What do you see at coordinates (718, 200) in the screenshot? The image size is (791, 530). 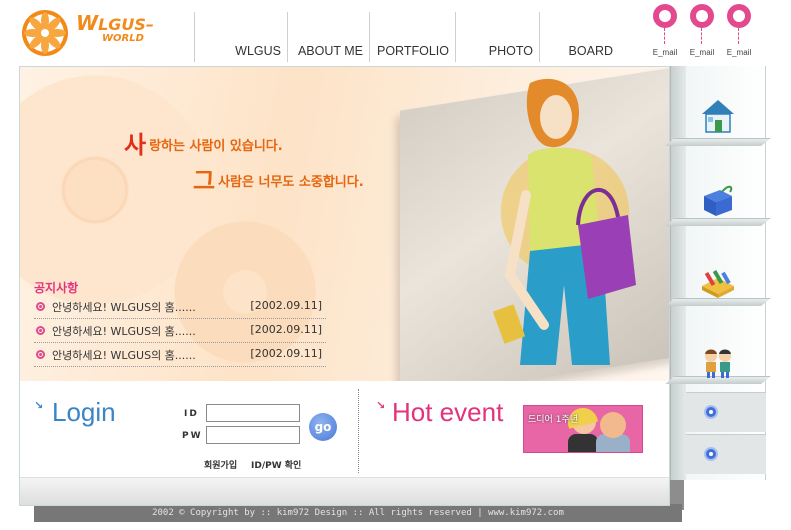 I see `gift-box-icon` at bounding box center [718, 200].